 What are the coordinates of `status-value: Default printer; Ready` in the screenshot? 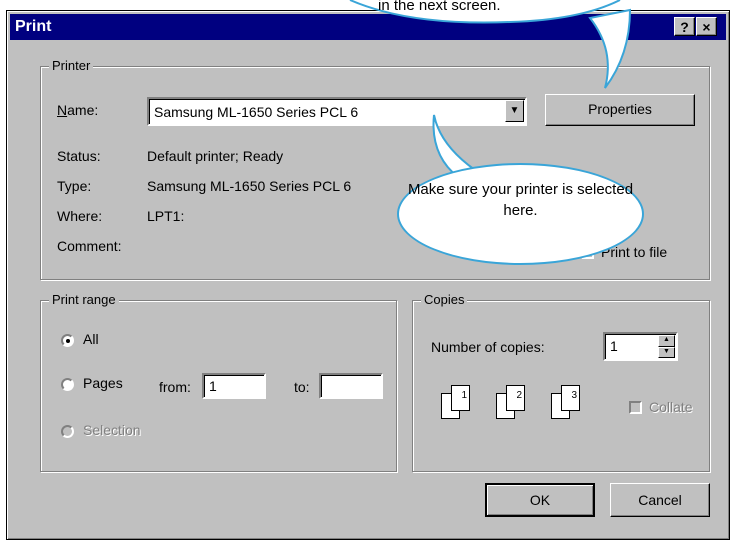 It's located at (215, 156).